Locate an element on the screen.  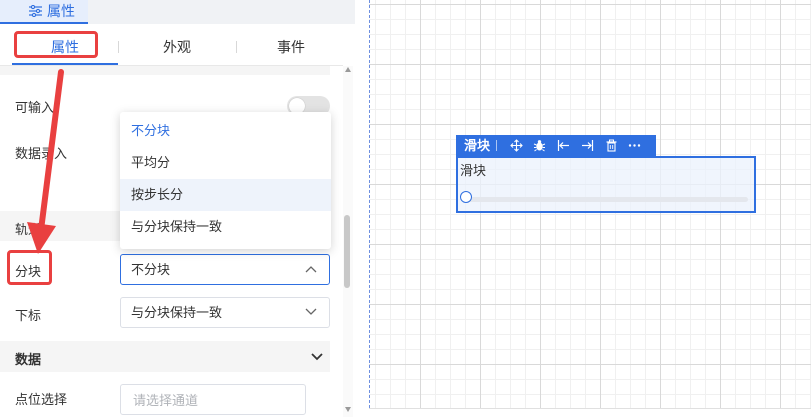
panel-tab-label: 属性 is located at coordinates (61, 11).